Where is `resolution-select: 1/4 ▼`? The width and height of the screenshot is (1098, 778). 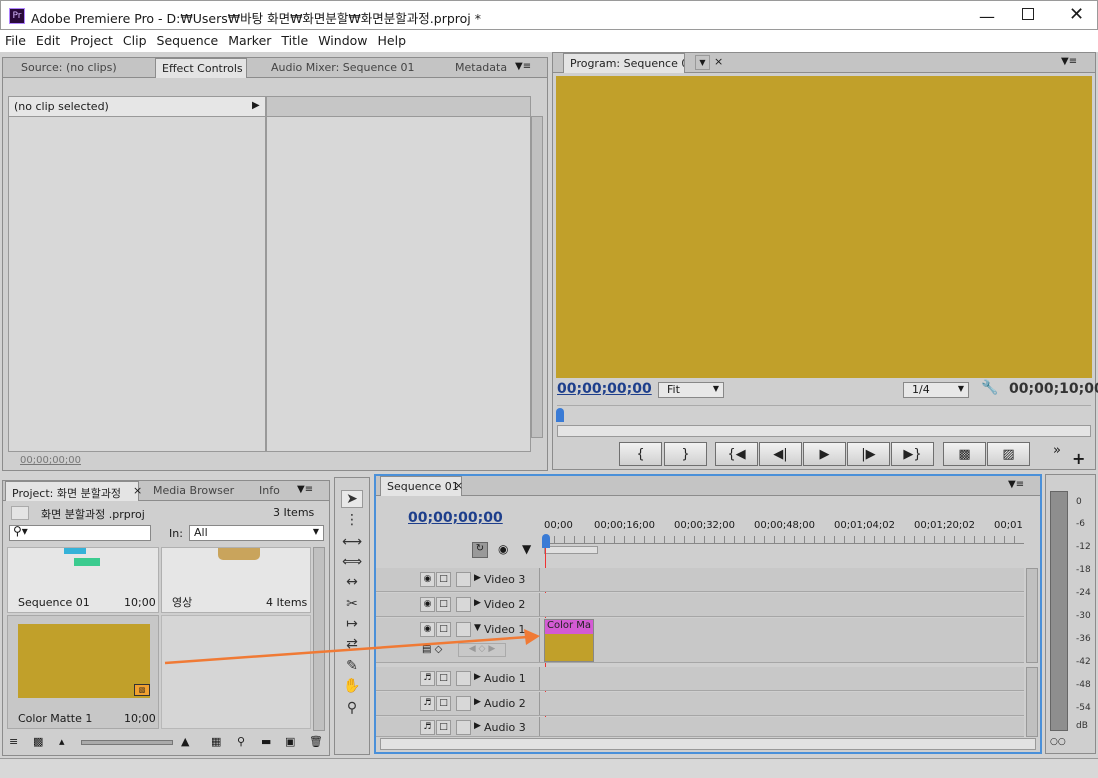
resolution-select: 1/4 ▼ is located at coordinates (936, 390).